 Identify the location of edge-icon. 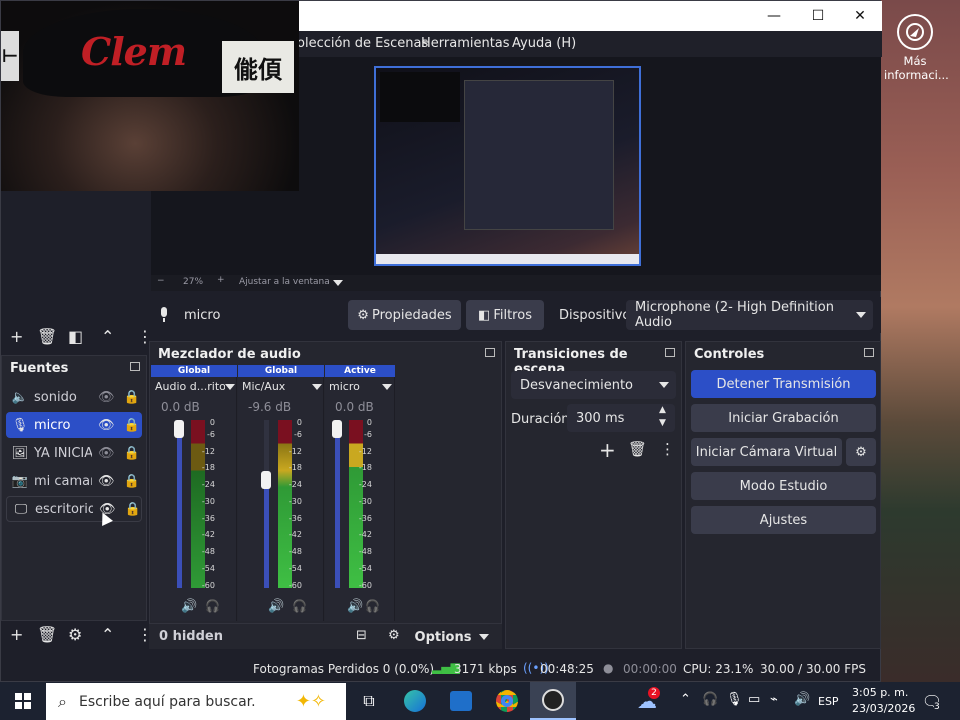
(415, 701).